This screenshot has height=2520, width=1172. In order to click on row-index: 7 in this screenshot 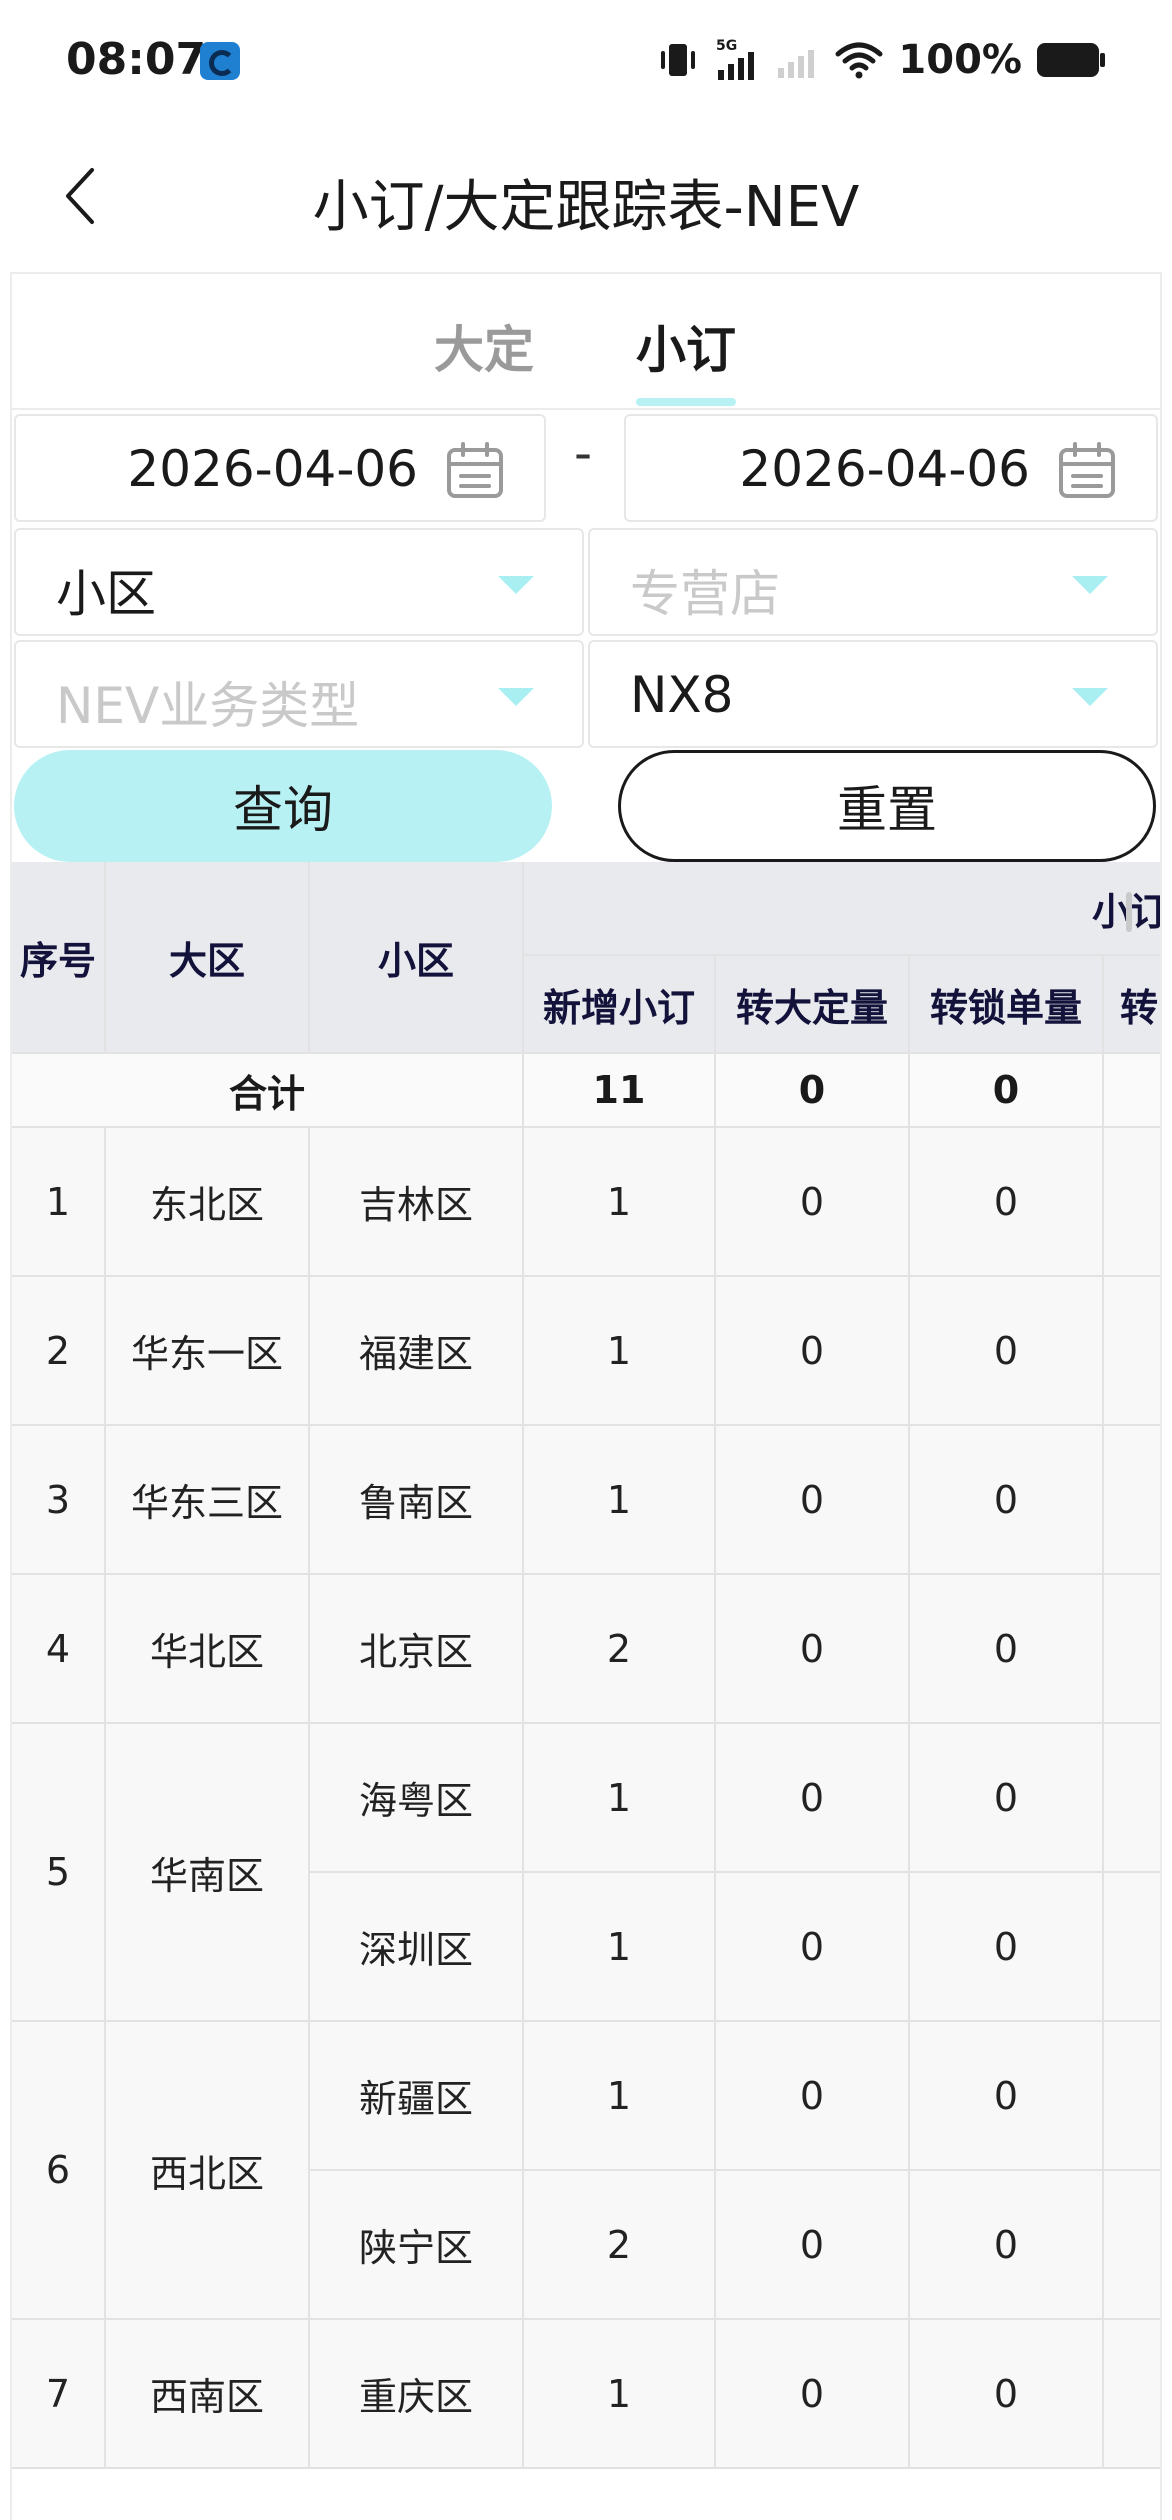, I will do `click(59, 2394)`.